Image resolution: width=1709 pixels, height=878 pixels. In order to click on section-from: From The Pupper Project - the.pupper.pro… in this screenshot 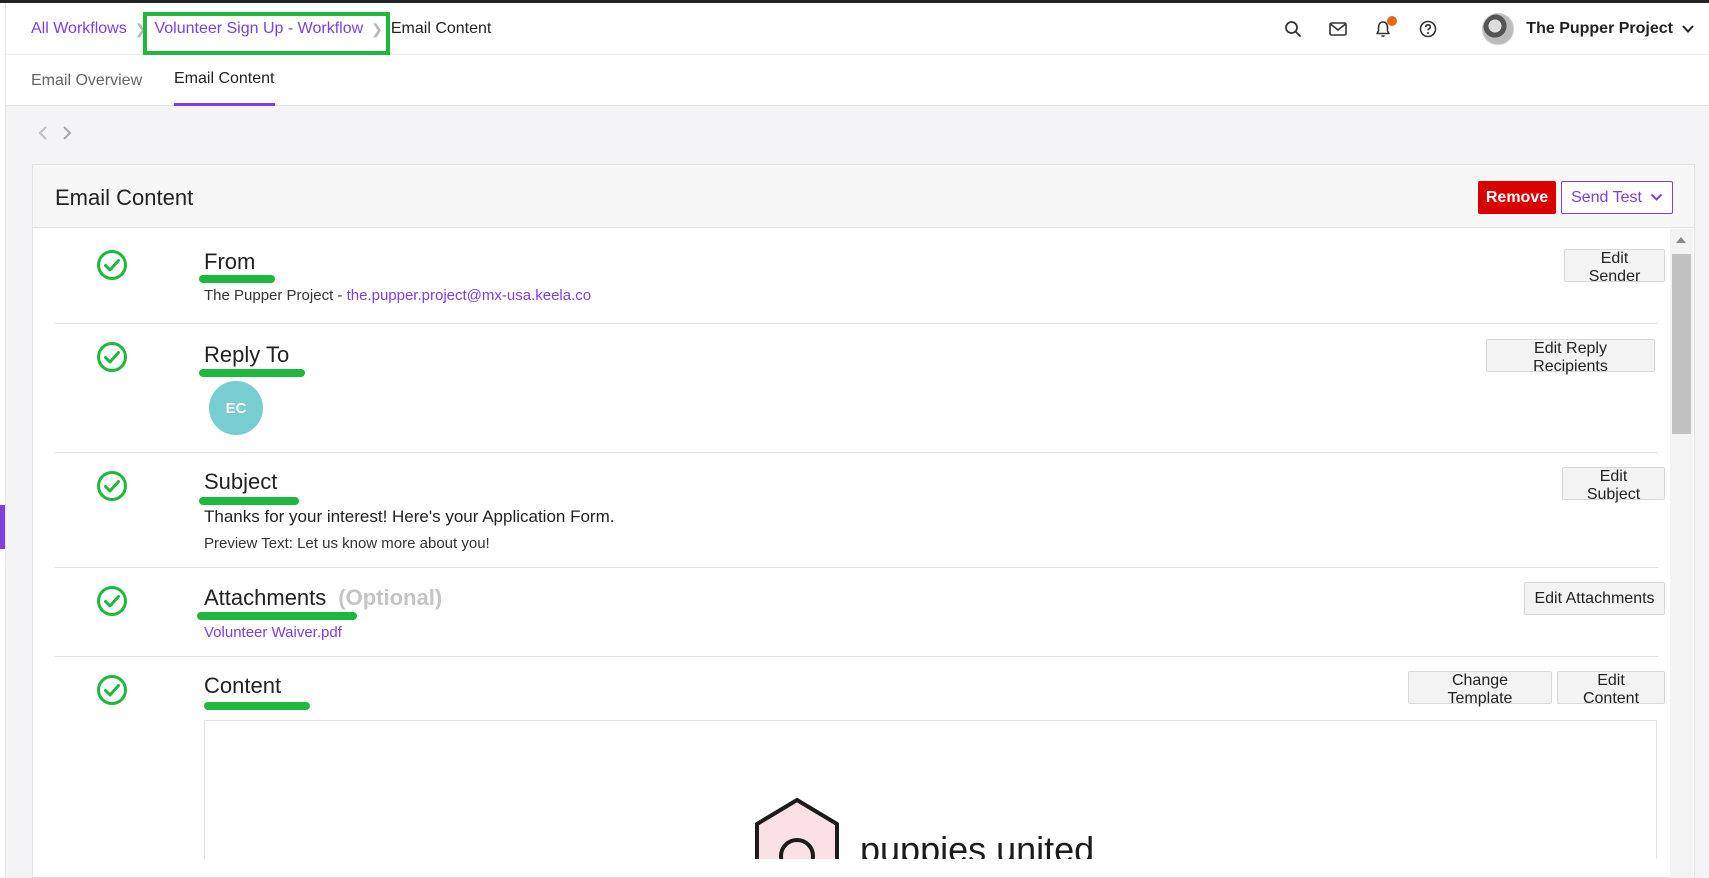, I will do `click(860, 276)`.